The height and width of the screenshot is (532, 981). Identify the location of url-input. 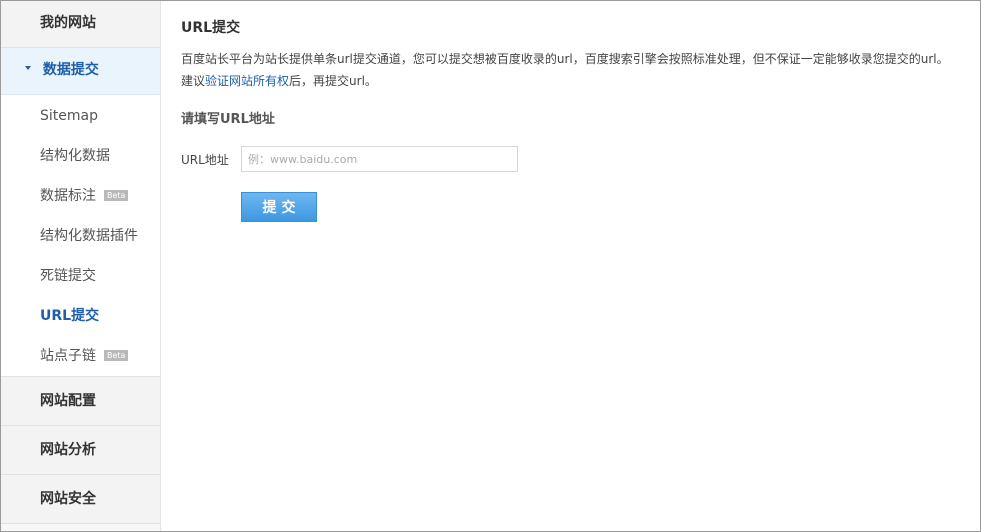
(379, 159).